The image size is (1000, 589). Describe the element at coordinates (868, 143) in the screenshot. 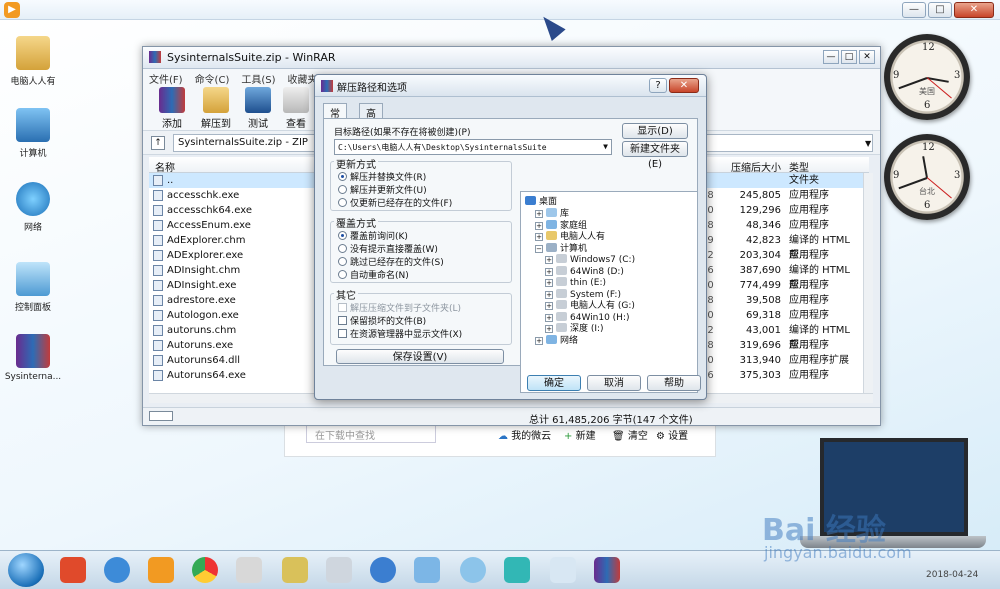

I see `path-dropdown-icon: ▼` at that location.